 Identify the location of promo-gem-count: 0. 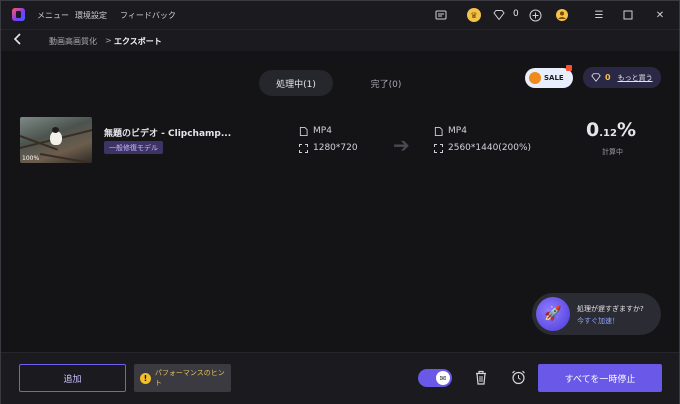
(608, 77).